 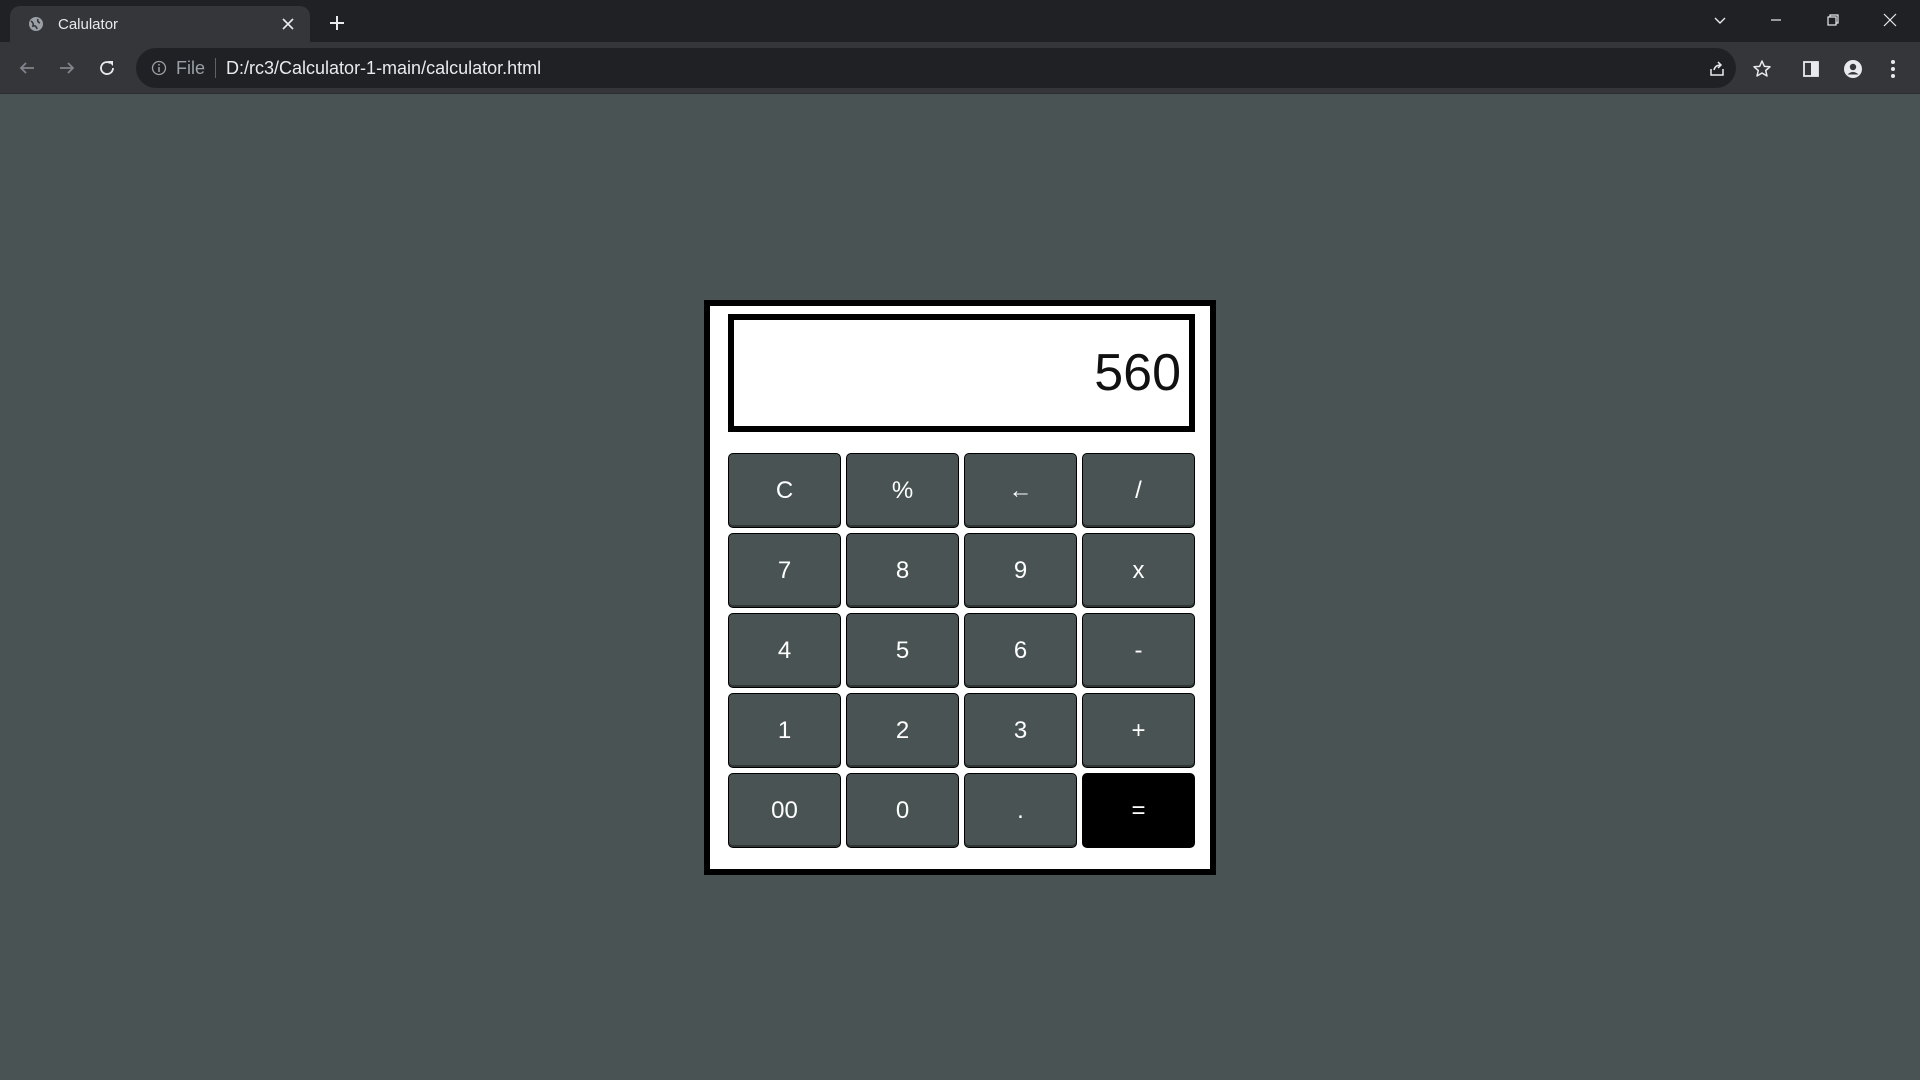 I want to click on calculator-display: 560, so click(x=961, y=373).